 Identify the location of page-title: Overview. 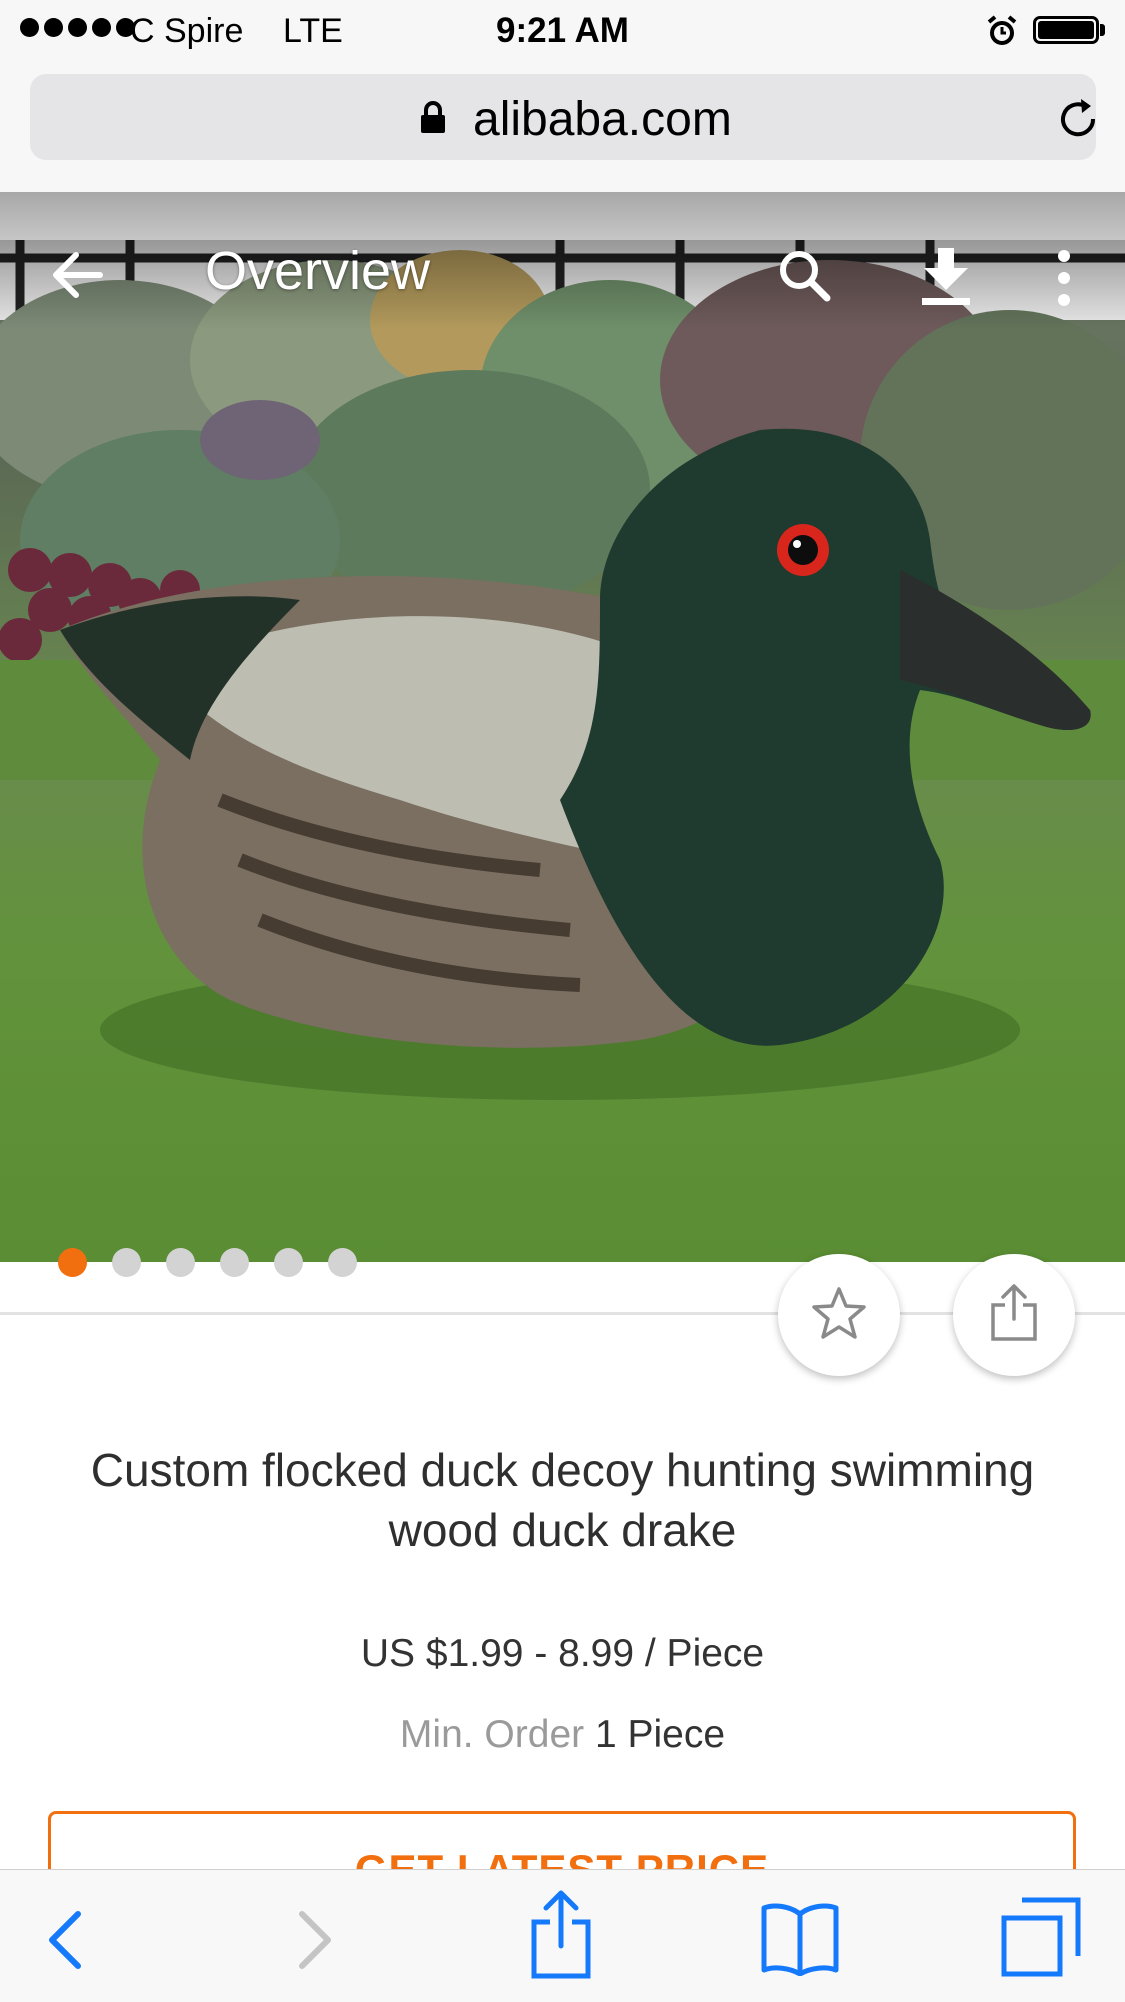
(318, 271).